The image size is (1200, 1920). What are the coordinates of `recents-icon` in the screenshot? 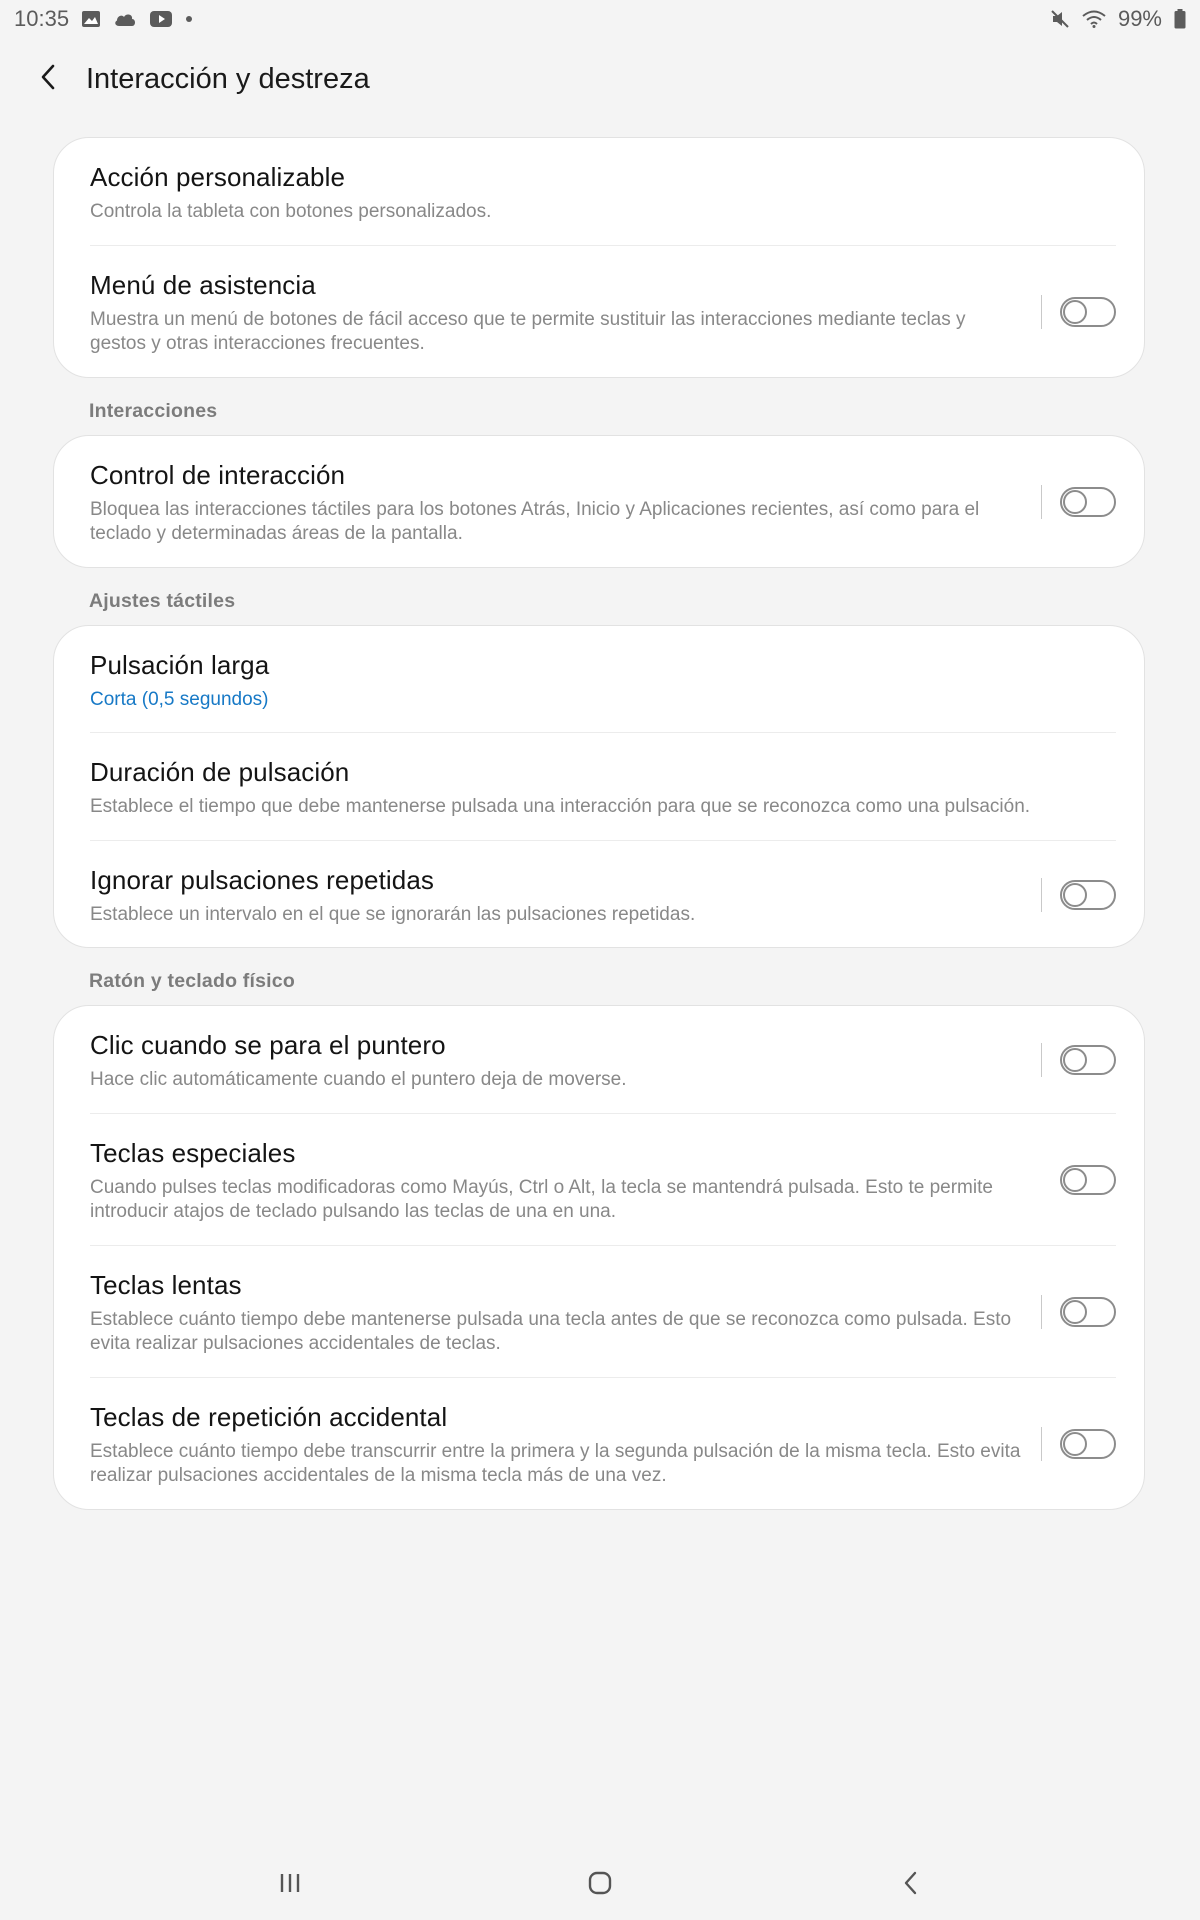 It's located at (290, 1885).